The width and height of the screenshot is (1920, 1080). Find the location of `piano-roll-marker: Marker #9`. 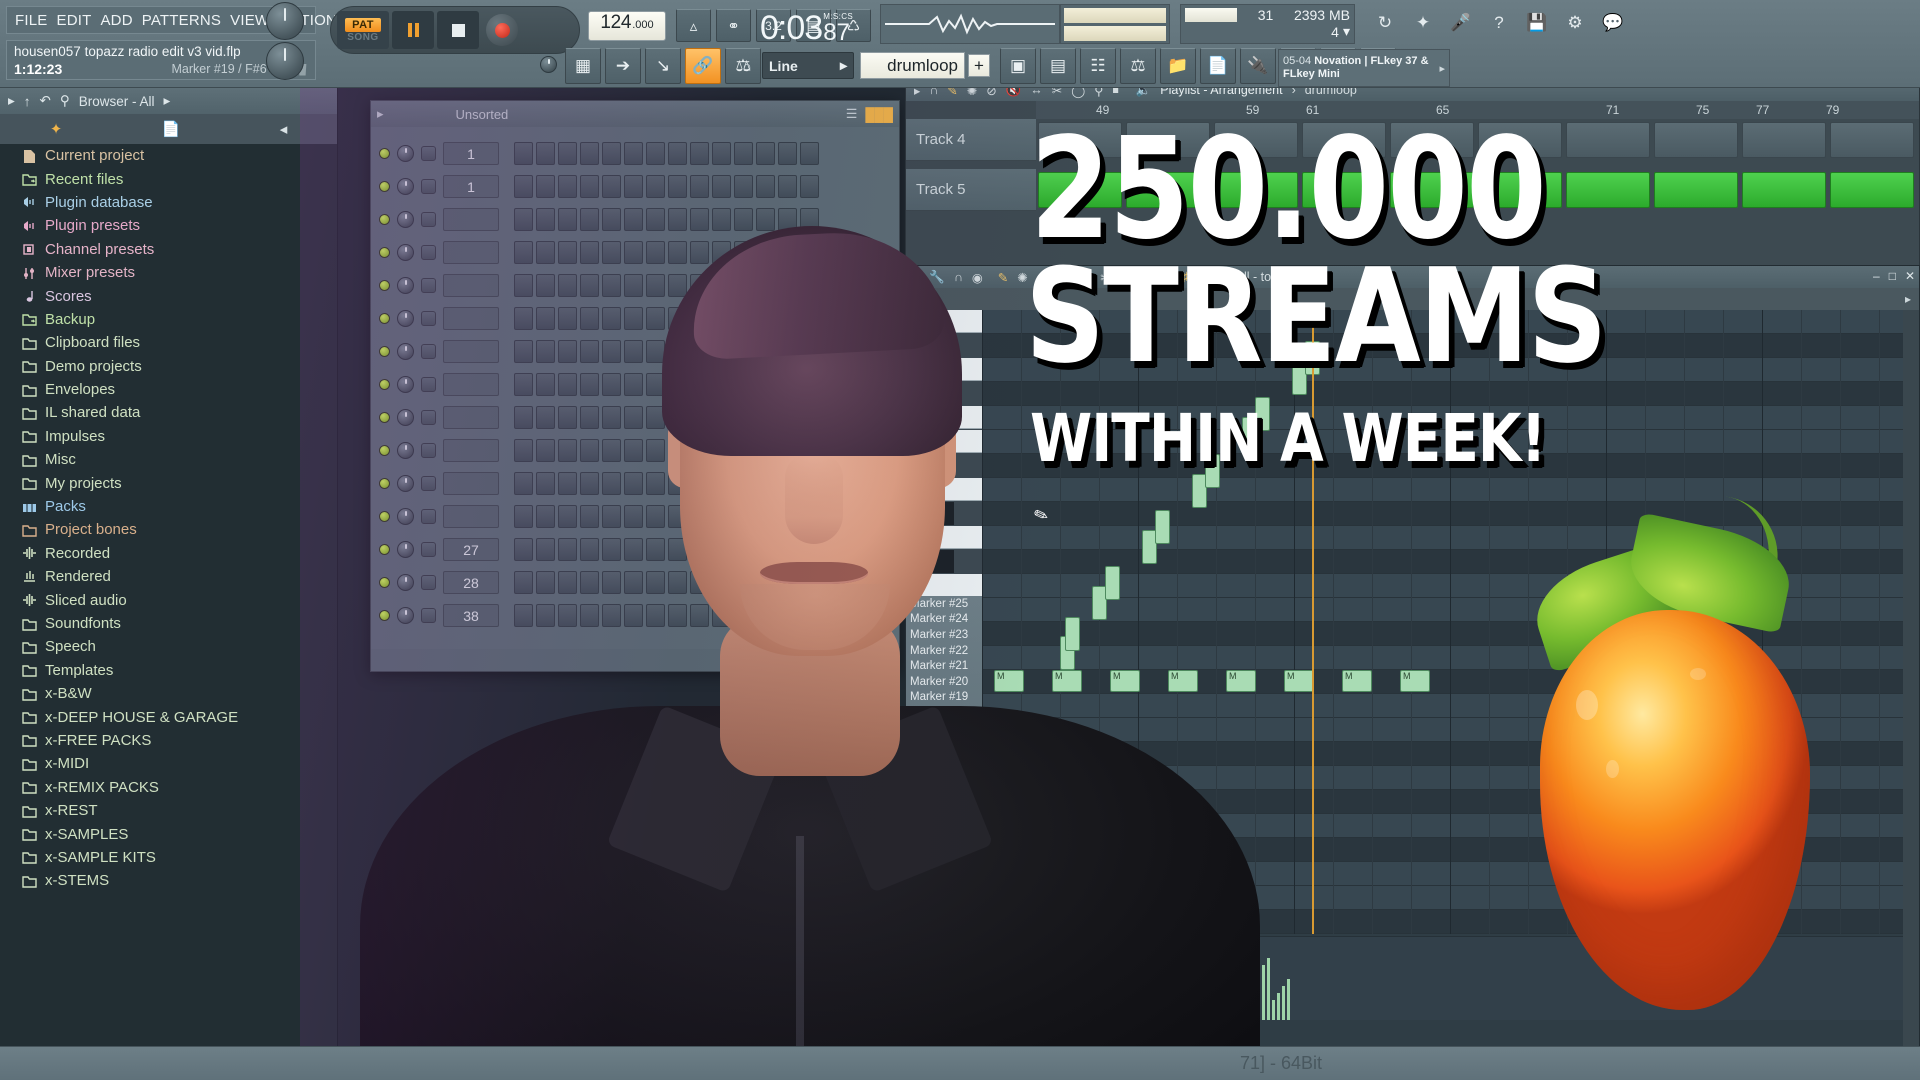

piano-roll-marker: Marker #9 is located at coordinates (944, 854).